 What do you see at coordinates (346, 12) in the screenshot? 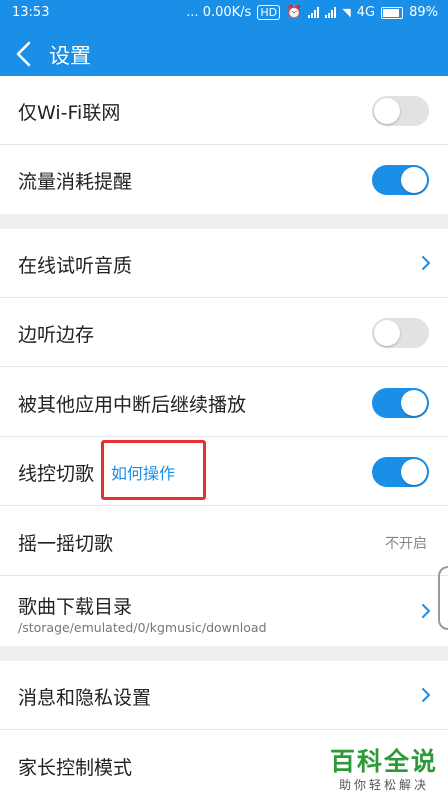
I see `wifi-icon: ◥` at bounding box center [346, 12].